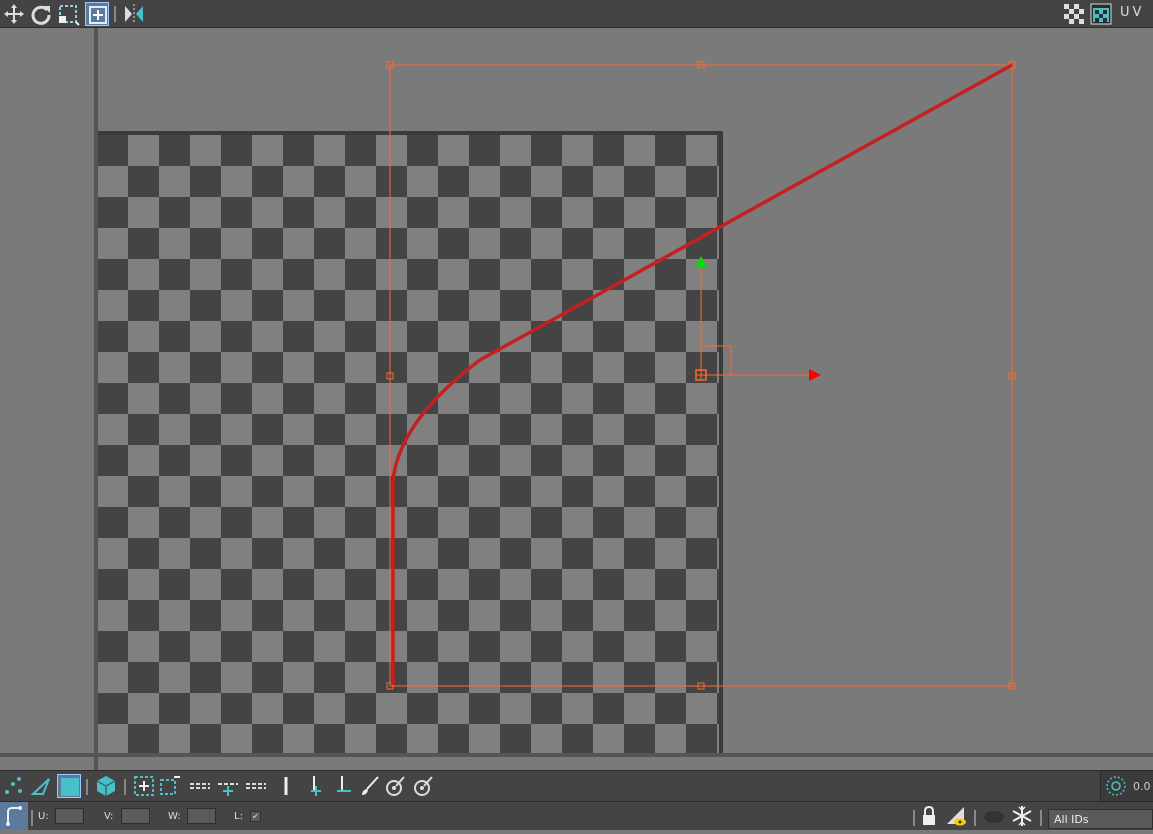 Image resolution: width=1153 pixels, height=834 pixels. Describe the element at coordinates (344, 786) in the screenshot. I see `loop-shrink-icon` at that location.